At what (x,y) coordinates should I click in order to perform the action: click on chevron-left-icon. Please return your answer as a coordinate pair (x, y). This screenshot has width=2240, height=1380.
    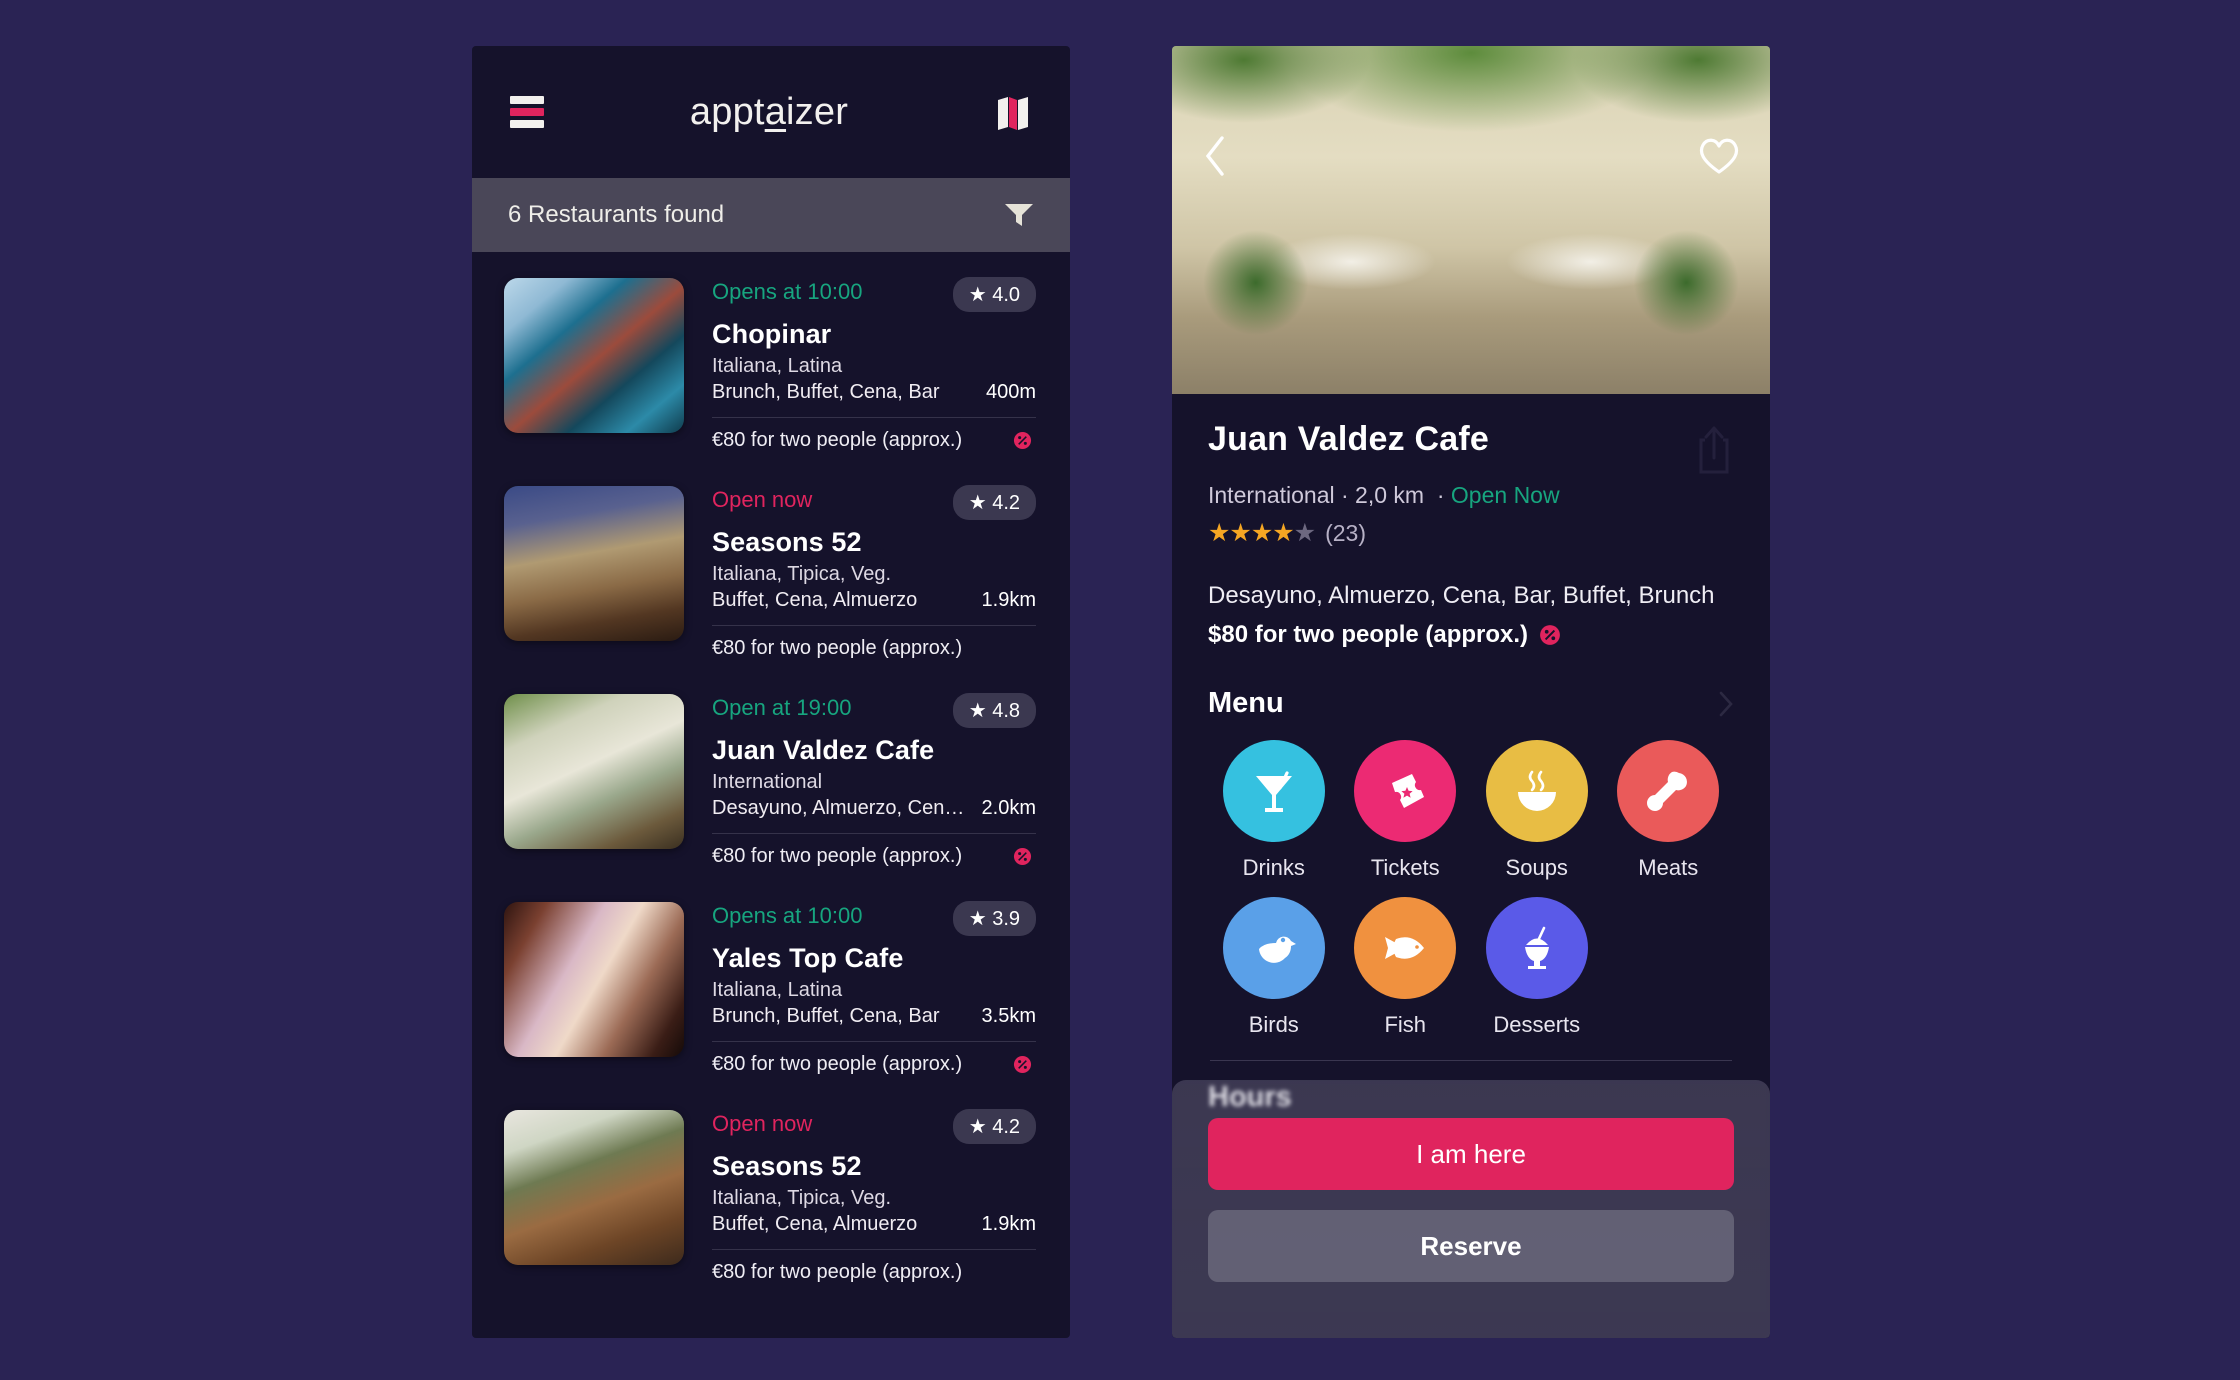
    Looking at the image, I should click on (1215, 156).